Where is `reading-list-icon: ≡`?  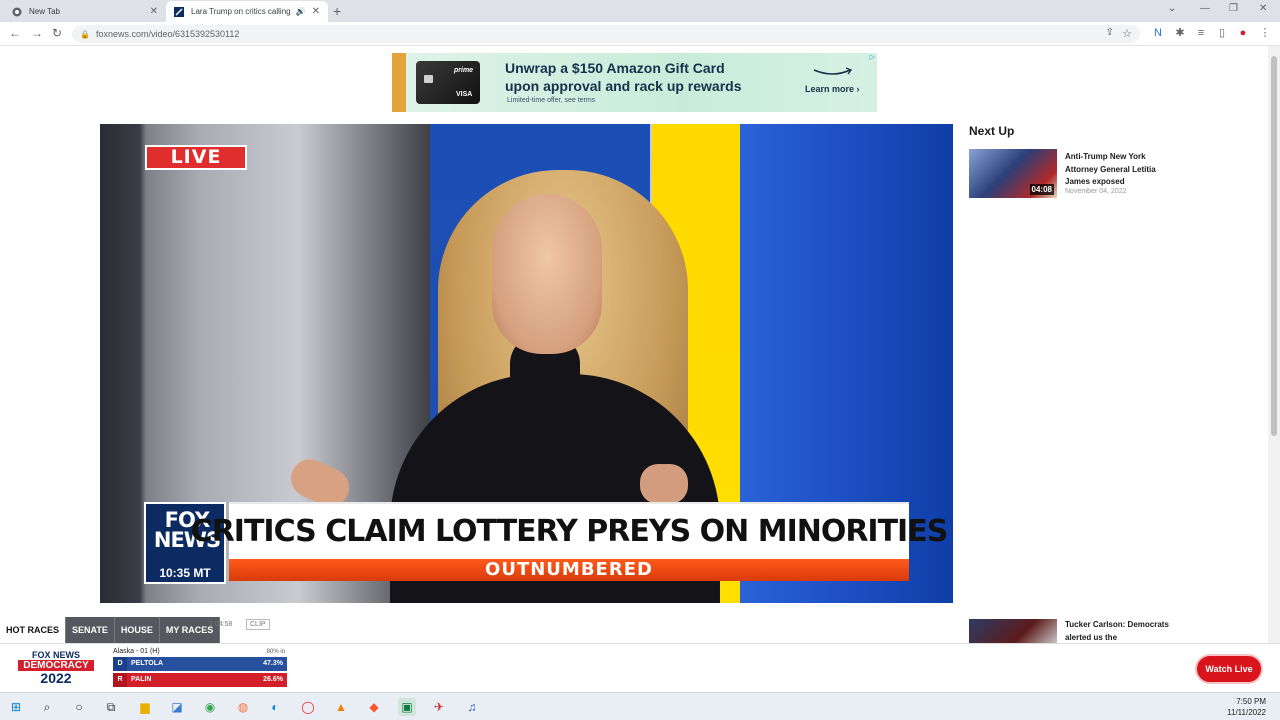 reading-list-icon: ≡ is located at coordinates (1201, 33).